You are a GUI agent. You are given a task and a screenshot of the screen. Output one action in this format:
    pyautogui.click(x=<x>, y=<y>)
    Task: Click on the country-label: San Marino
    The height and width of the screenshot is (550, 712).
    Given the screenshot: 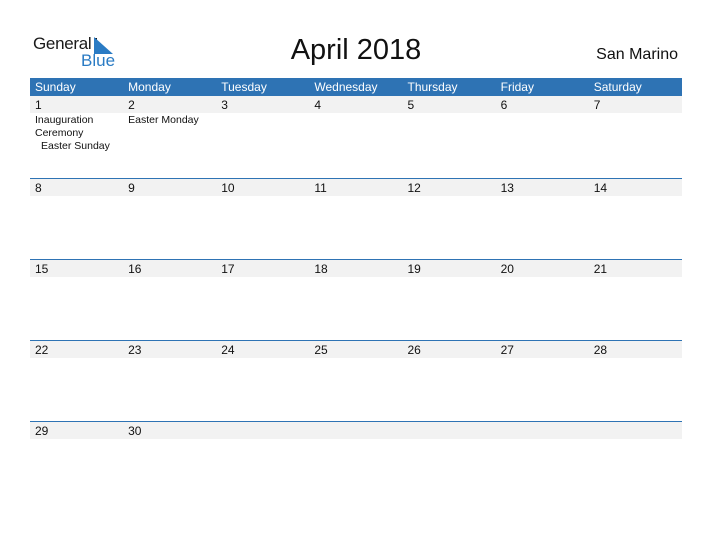 What is the action you would take?
    pyautogui.click(x=637, y=54)
    